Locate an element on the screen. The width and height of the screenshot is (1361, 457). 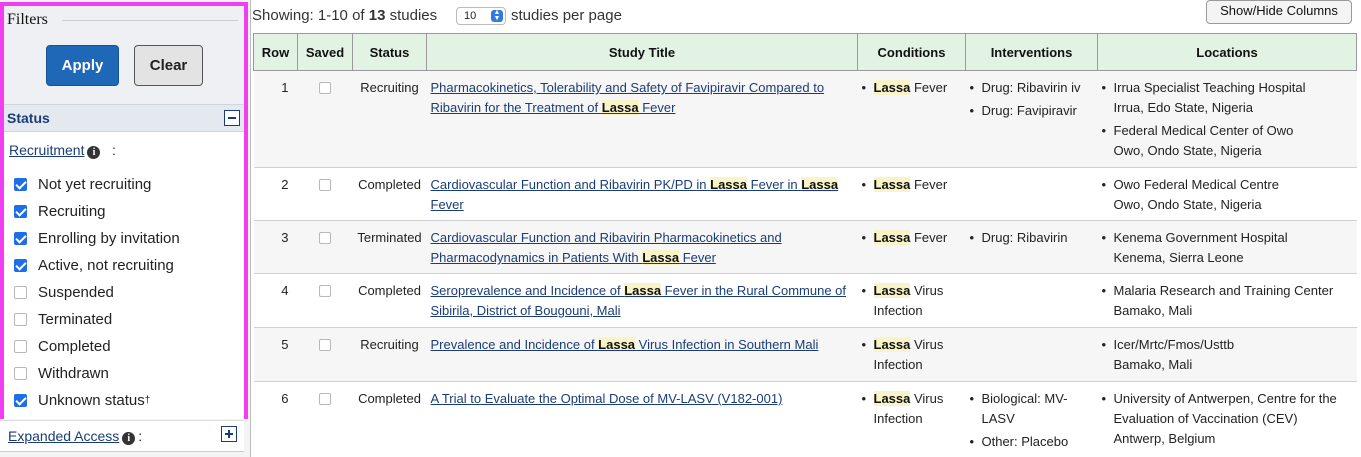
recruitment-option: Suspended is located at coordinates (64, 292).